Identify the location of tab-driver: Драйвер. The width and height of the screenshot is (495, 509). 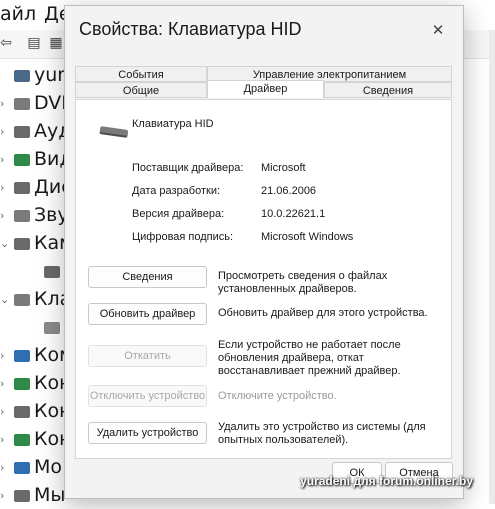
(265, 89).